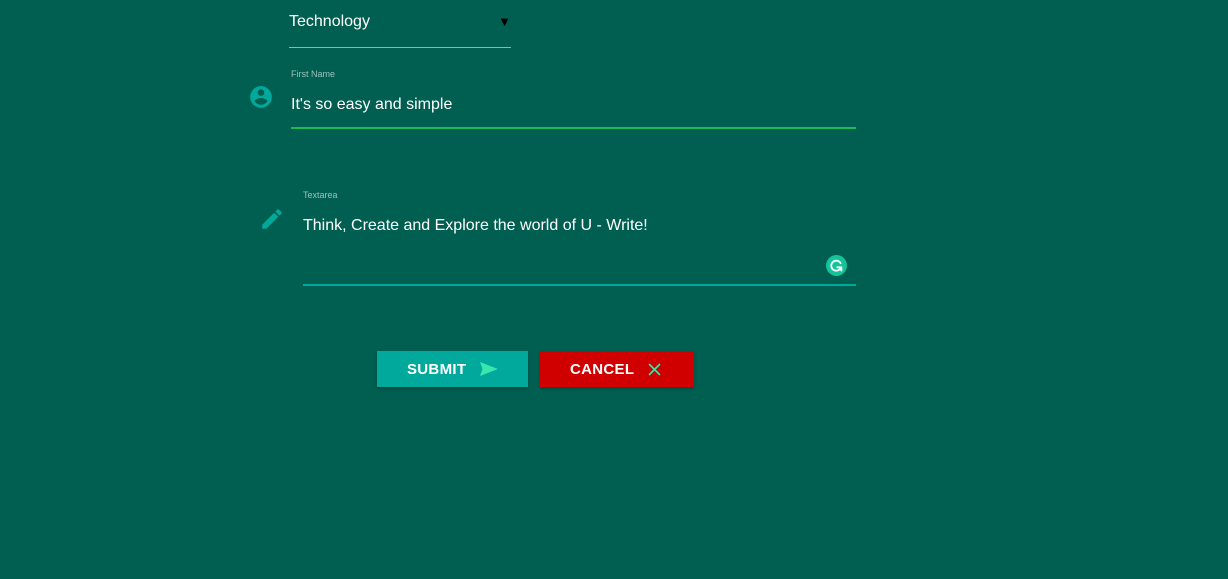  I want to click on first-name-underline, so click(573, 128).